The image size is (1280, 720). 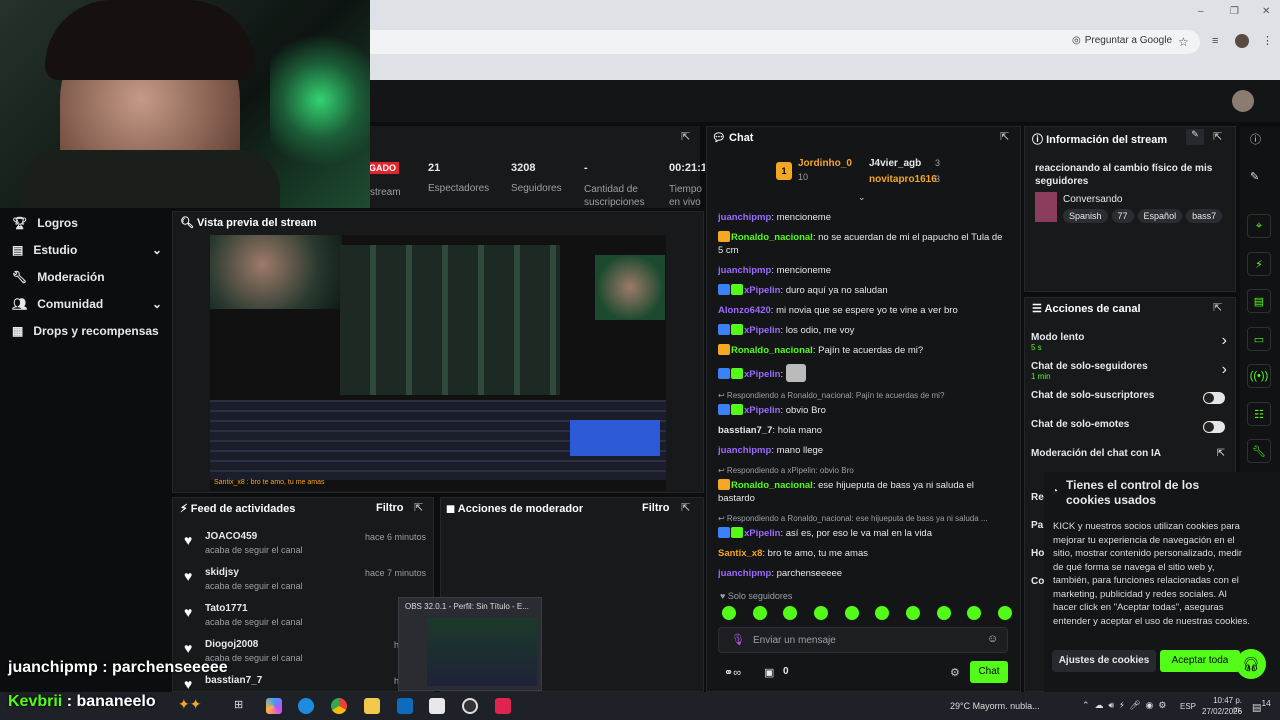 What do you see at coordinates (390, 508) in the screenshot?
I see `feed-filter-button: Filtro` at bounding box center [390, 508].